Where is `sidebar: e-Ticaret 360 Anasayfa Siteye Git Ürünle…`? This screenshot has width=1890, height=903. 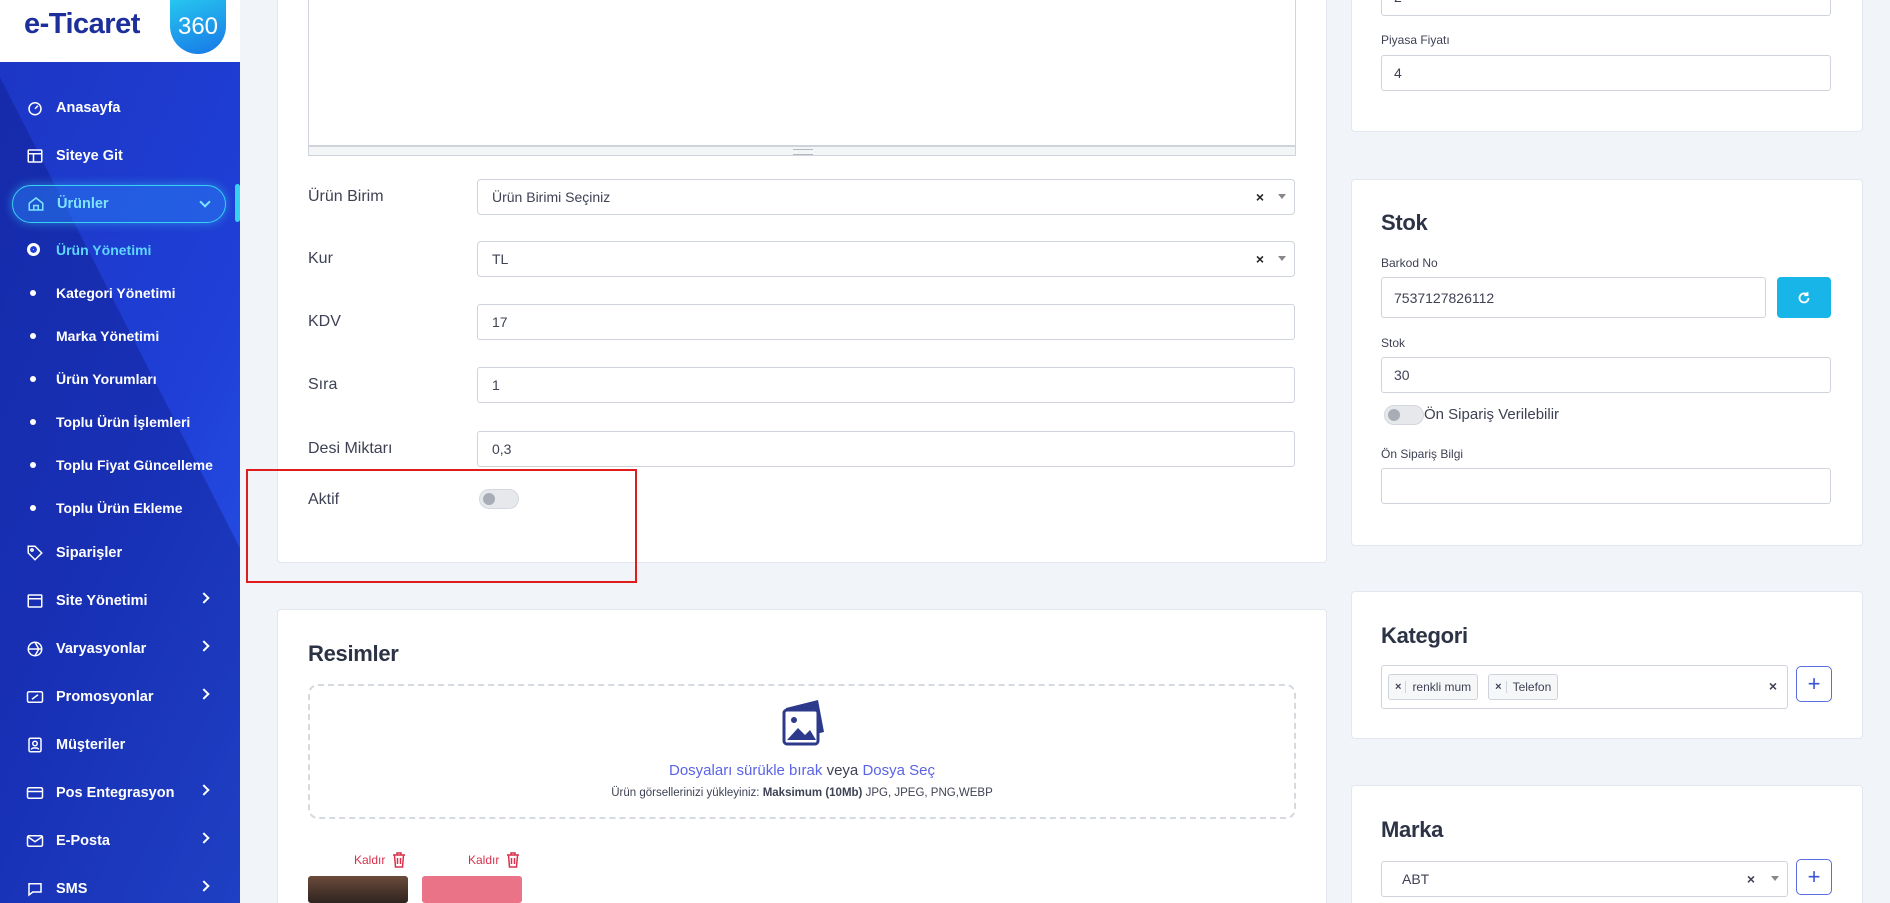 sidebar: e-Ticaret 360 Anasayfa Siteye Git Ürünle… is located at coordinates (120, 451).